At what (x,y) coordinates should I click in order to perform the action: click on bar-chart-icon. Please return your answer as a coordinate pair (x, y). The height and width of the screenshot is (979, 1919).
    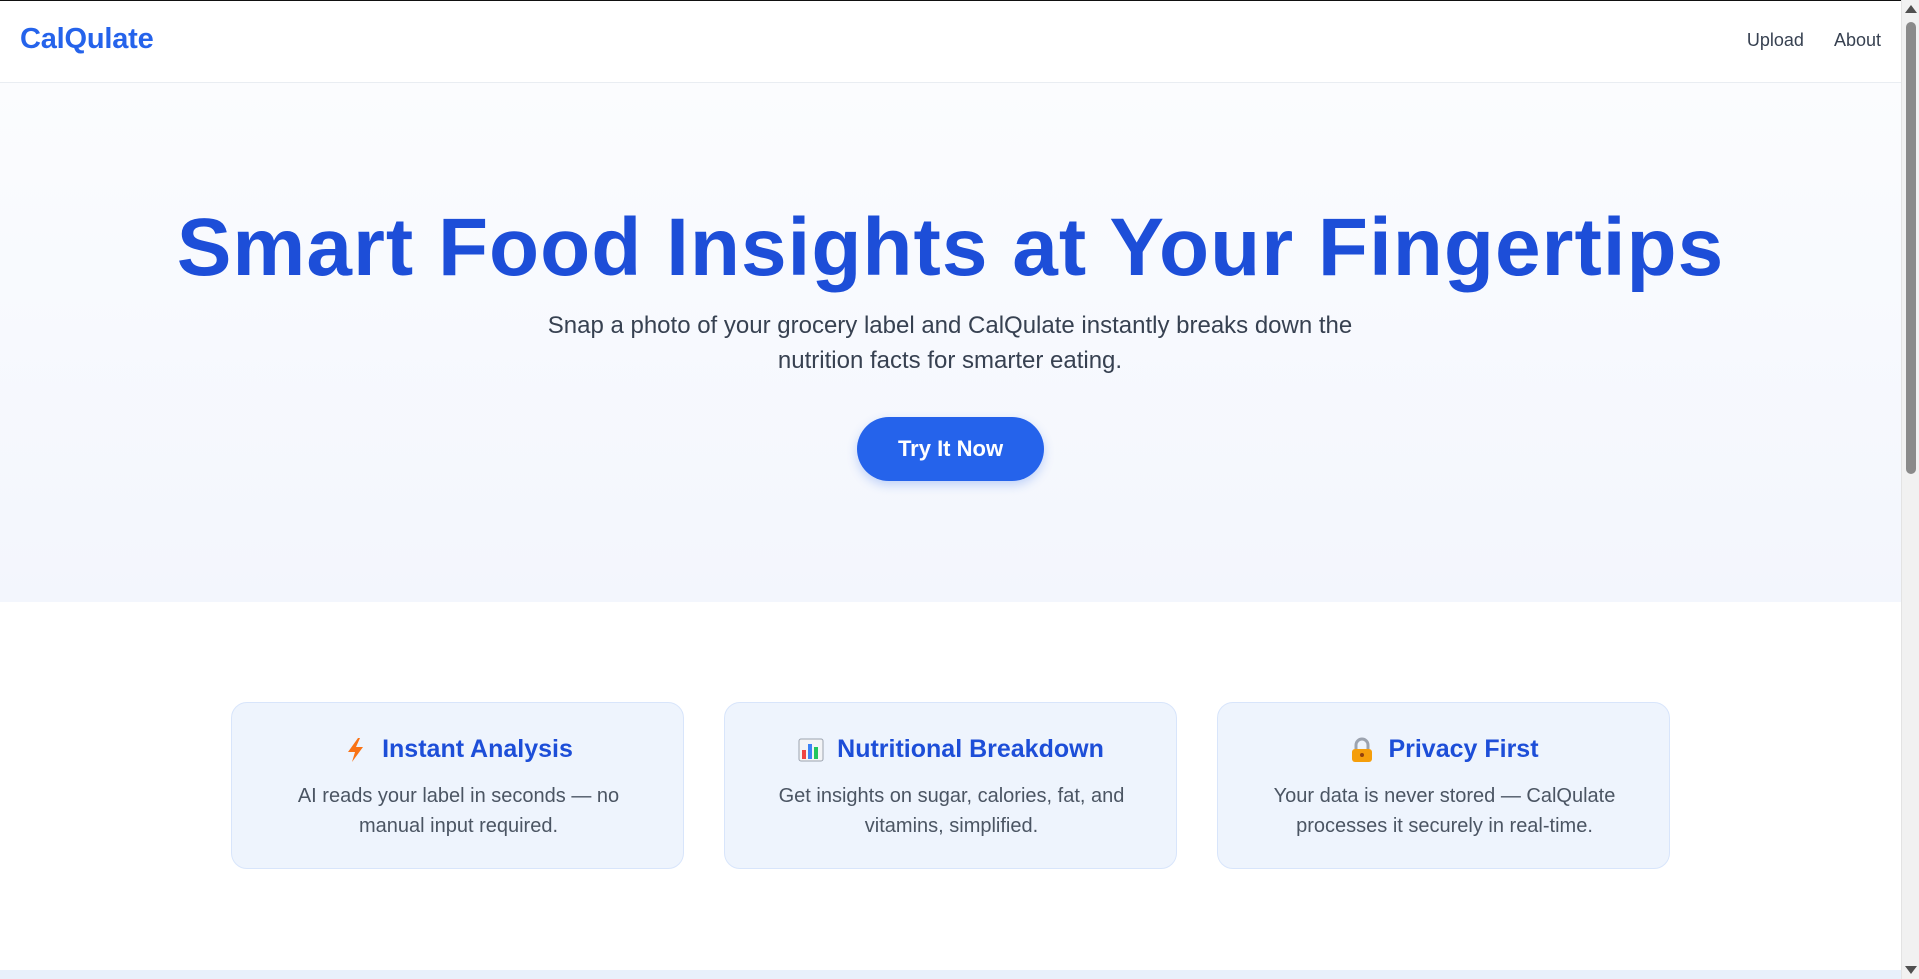
    Looking at the image, I should click on (811, 750).